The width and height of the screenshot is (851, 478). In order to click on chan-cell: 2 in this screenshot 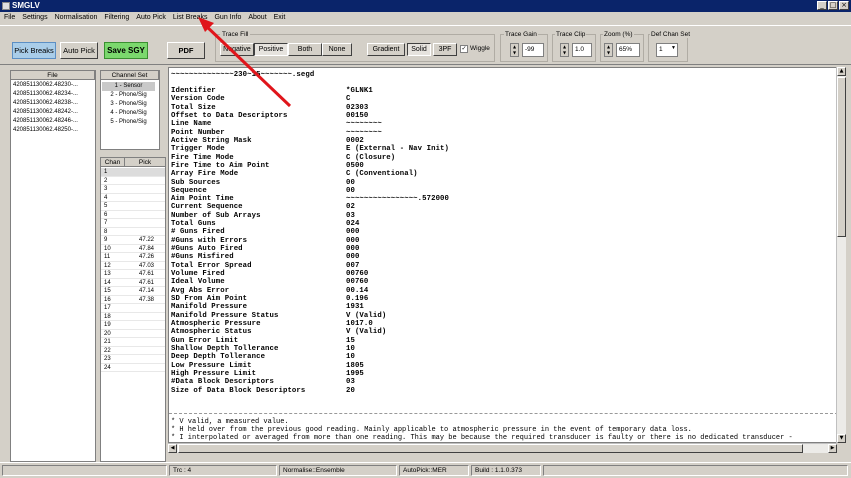, I will do `click(106, 180)`.